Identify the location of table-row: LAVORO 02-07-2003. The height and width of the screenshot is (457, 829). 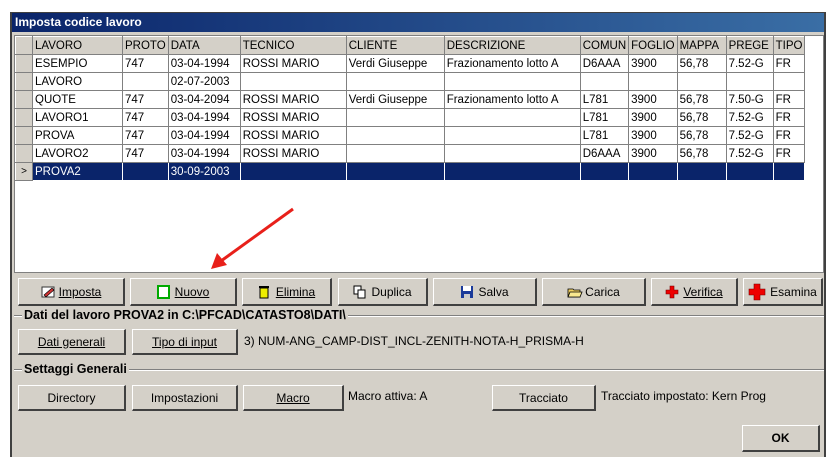
(410, 81).